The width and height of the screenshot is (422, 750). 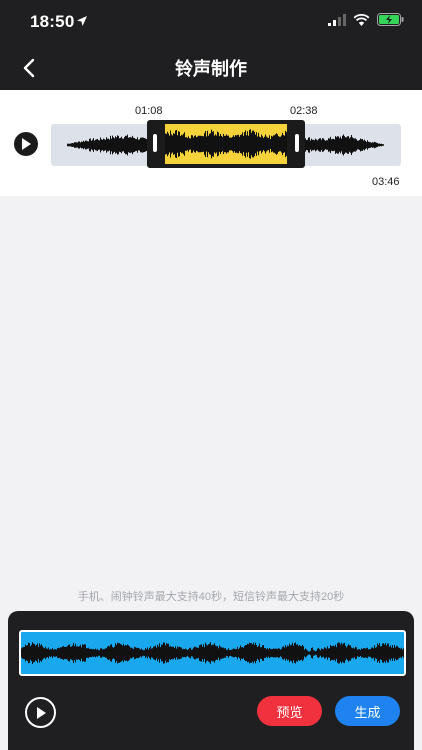 I want to click on duration-hint: 手机、闹钟铃声最大支持40秒，短信铃声最大支持20秒, so click(x=211, y=597).